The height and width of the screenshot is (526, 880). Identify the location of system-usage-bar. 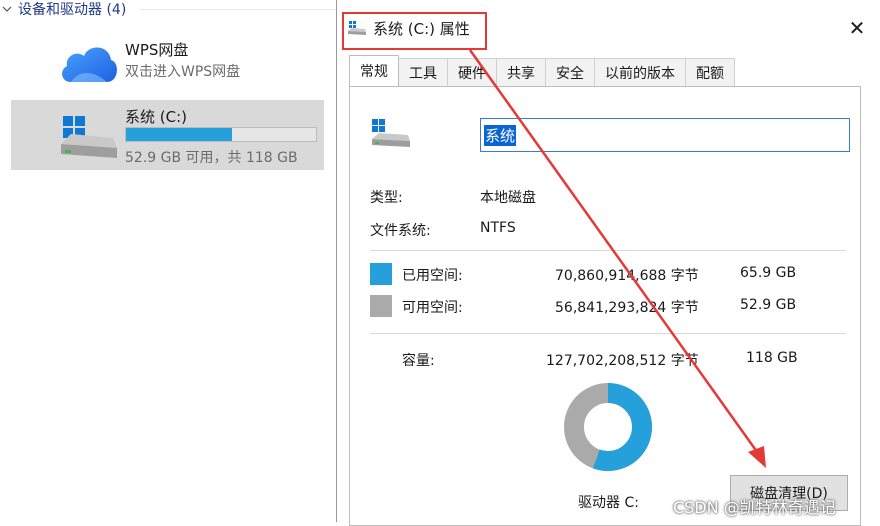
(221, 134).